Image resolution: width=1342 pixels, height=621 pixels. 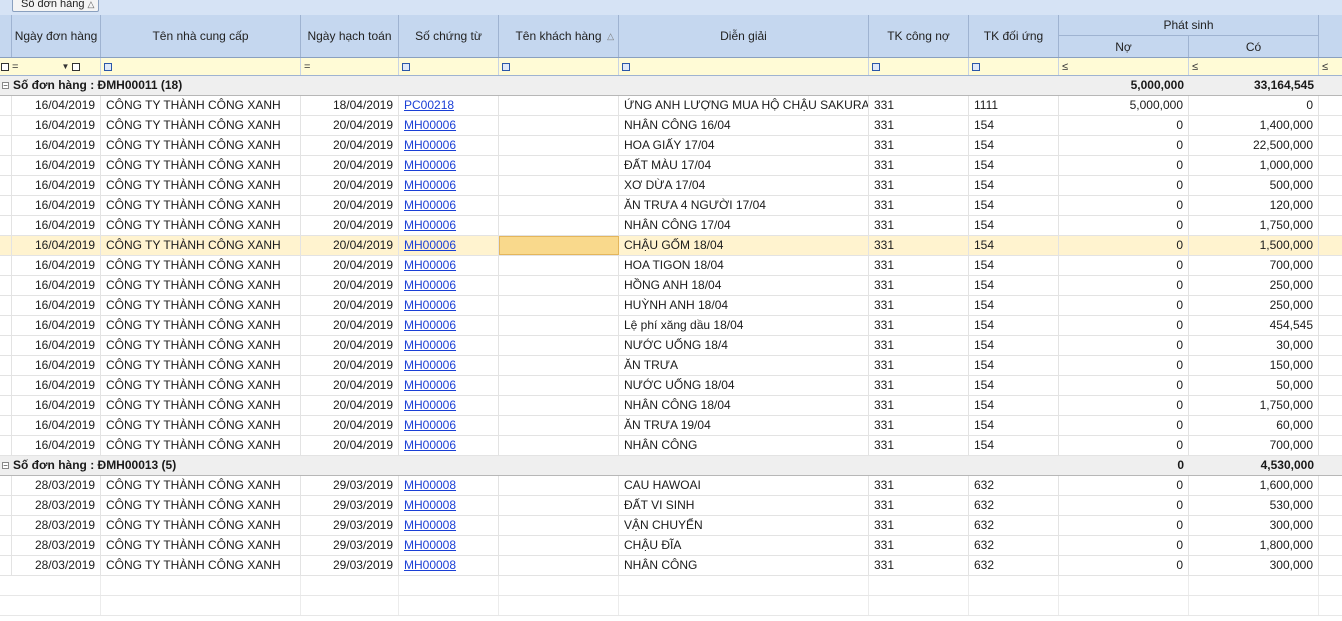 What do you see at coordinates (201, 66) in the screenshot?
I see `filter-ten-ncc` at bounding box center [201, 66].